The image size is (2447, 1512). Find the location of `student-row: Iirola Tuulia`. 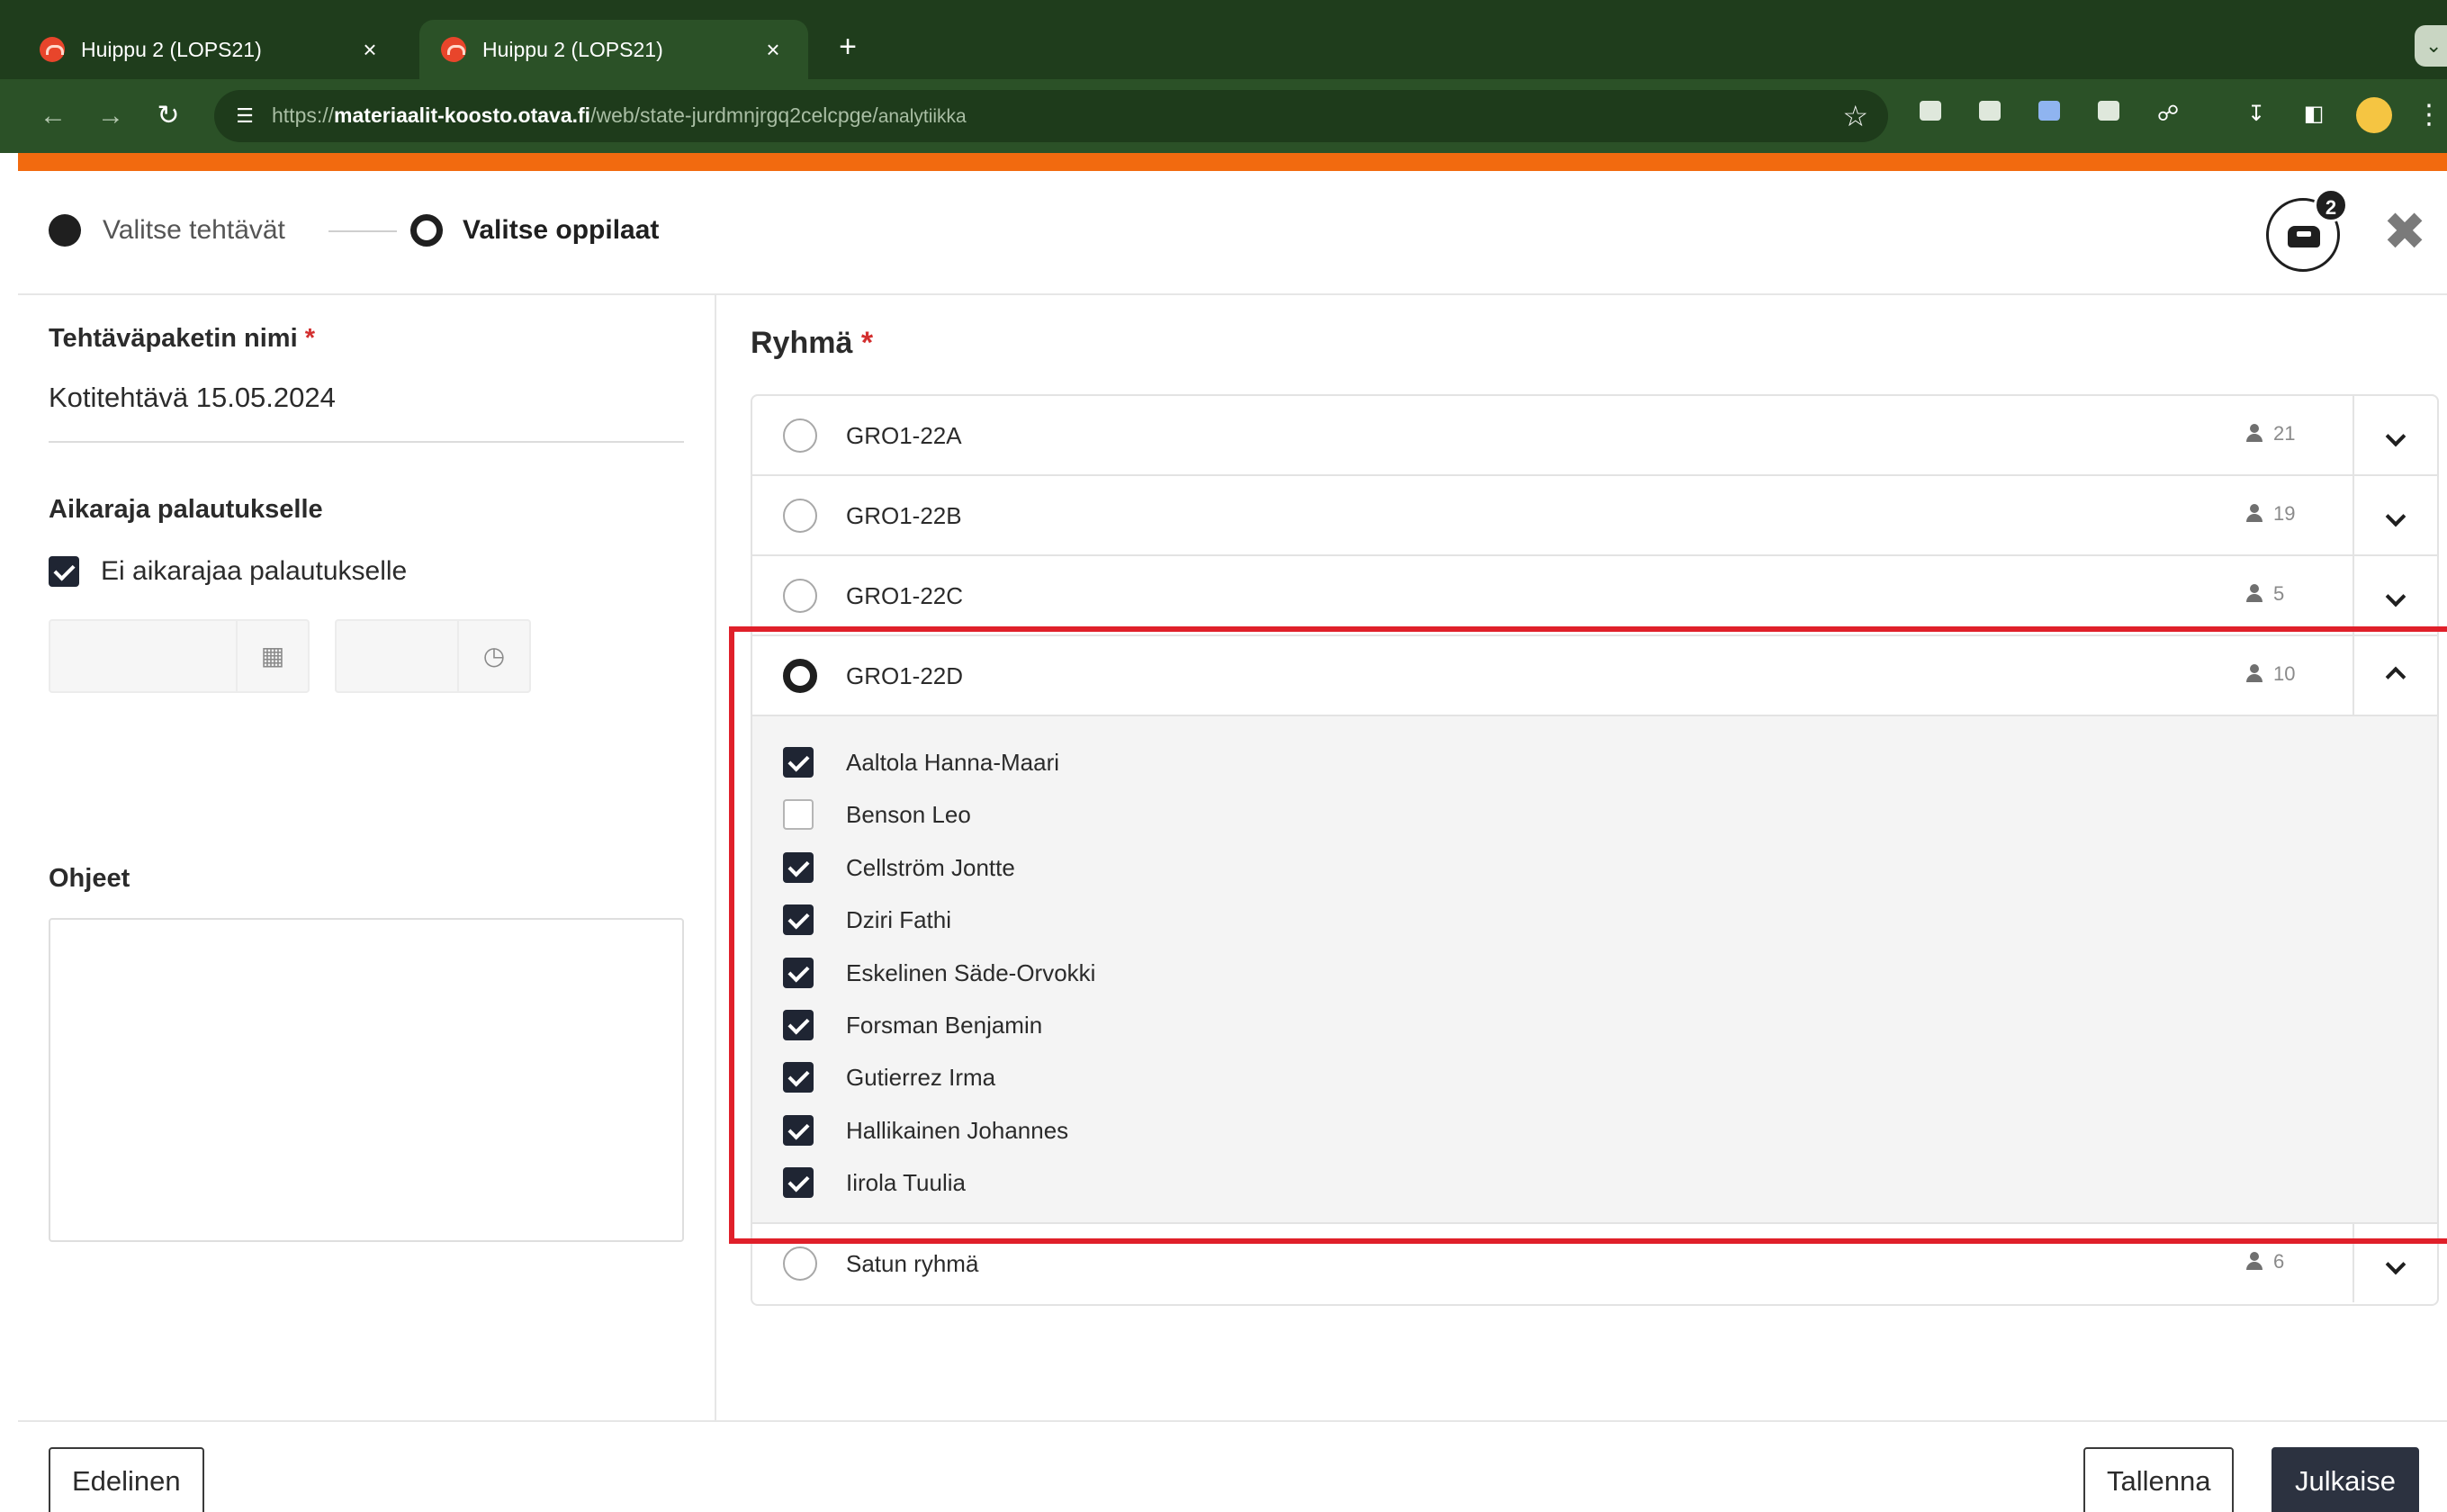

student-row: Iirola Tuulia is located at coordinates (1595, 1182).